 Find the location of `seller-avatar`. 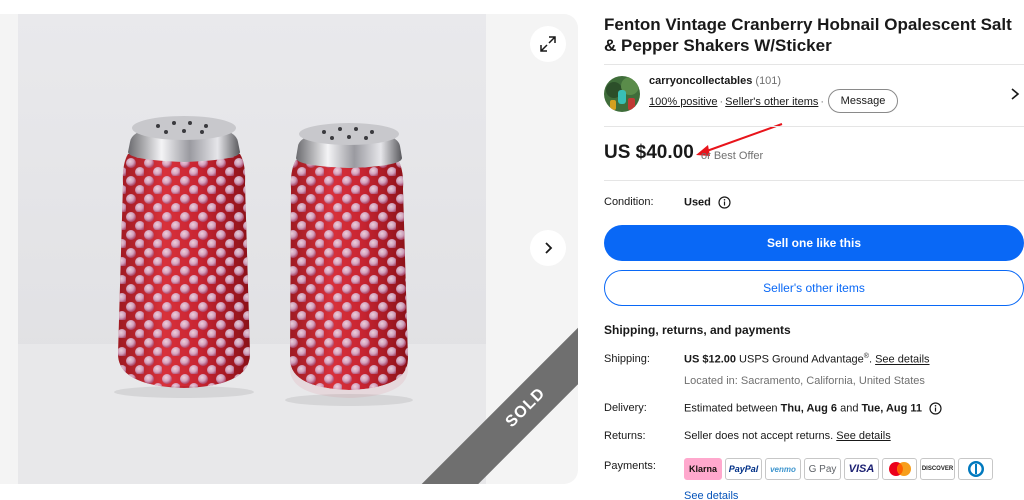

seller-avatar is located at coordinates (622, 94).